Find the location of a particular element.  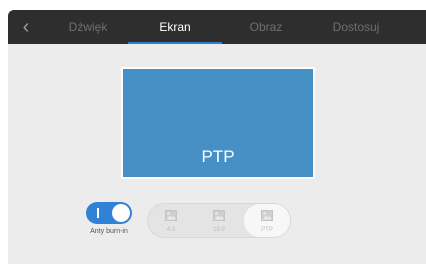

tab-ekran: Ekran is located at coordinates (175, 27).